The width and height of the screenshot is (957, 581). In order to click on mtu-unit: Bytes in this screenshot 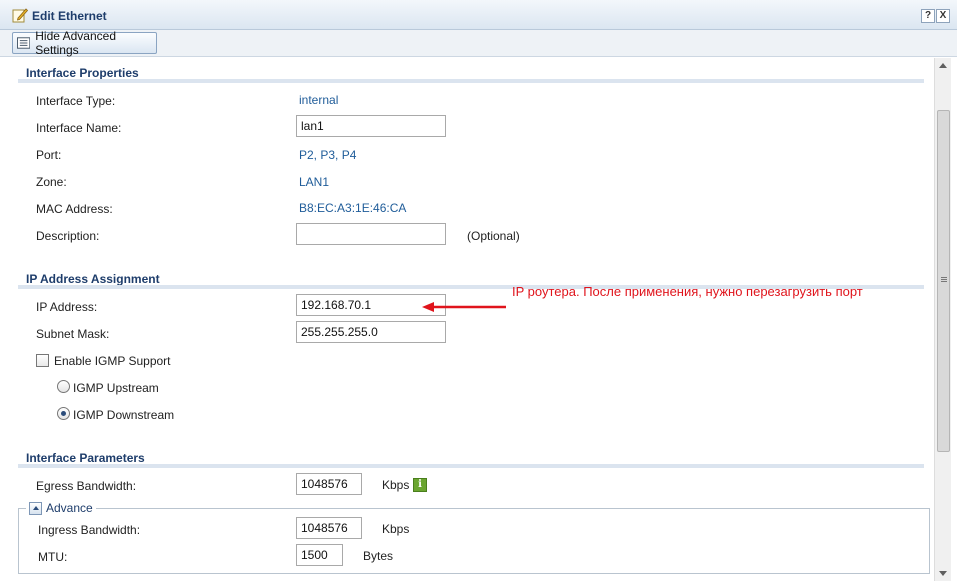, I will do `click(378, 556)`.